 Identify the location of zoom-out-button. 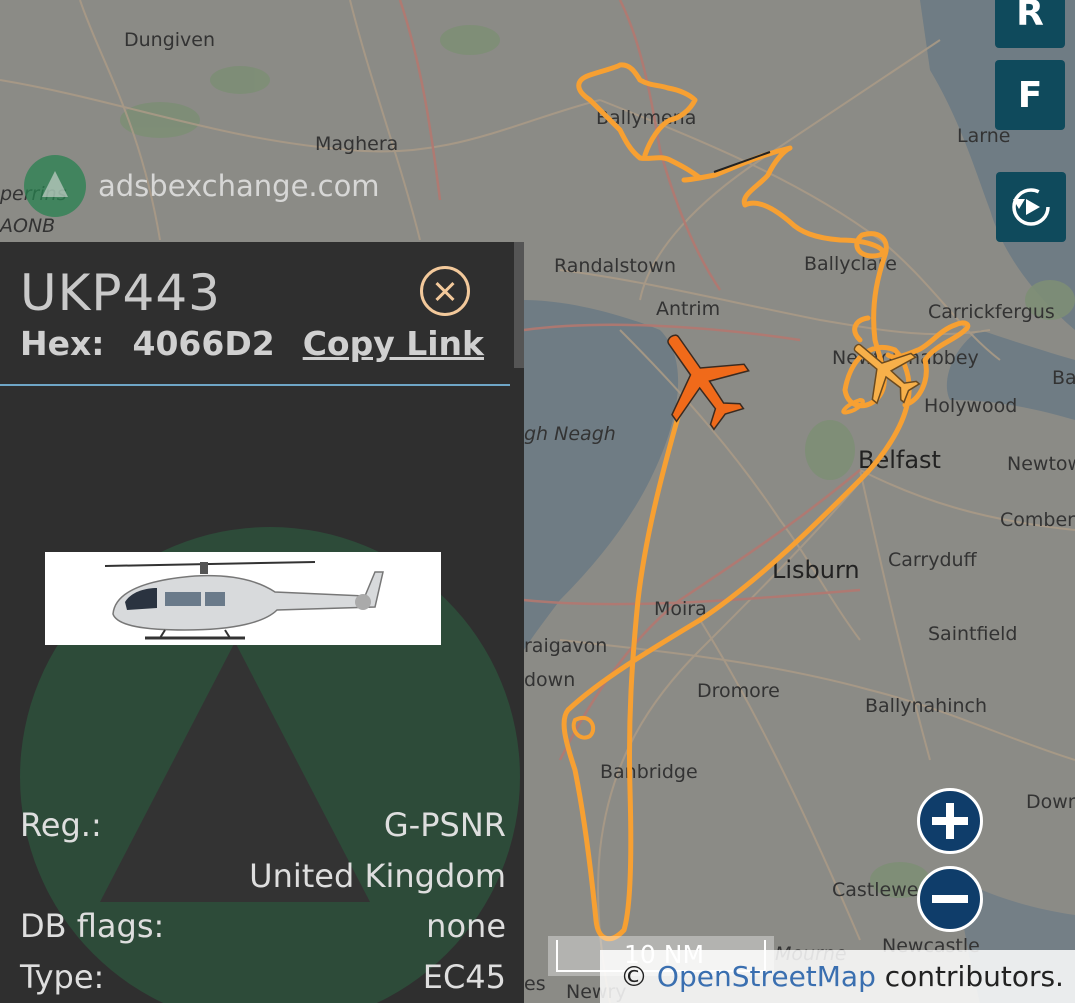
(950, 899).